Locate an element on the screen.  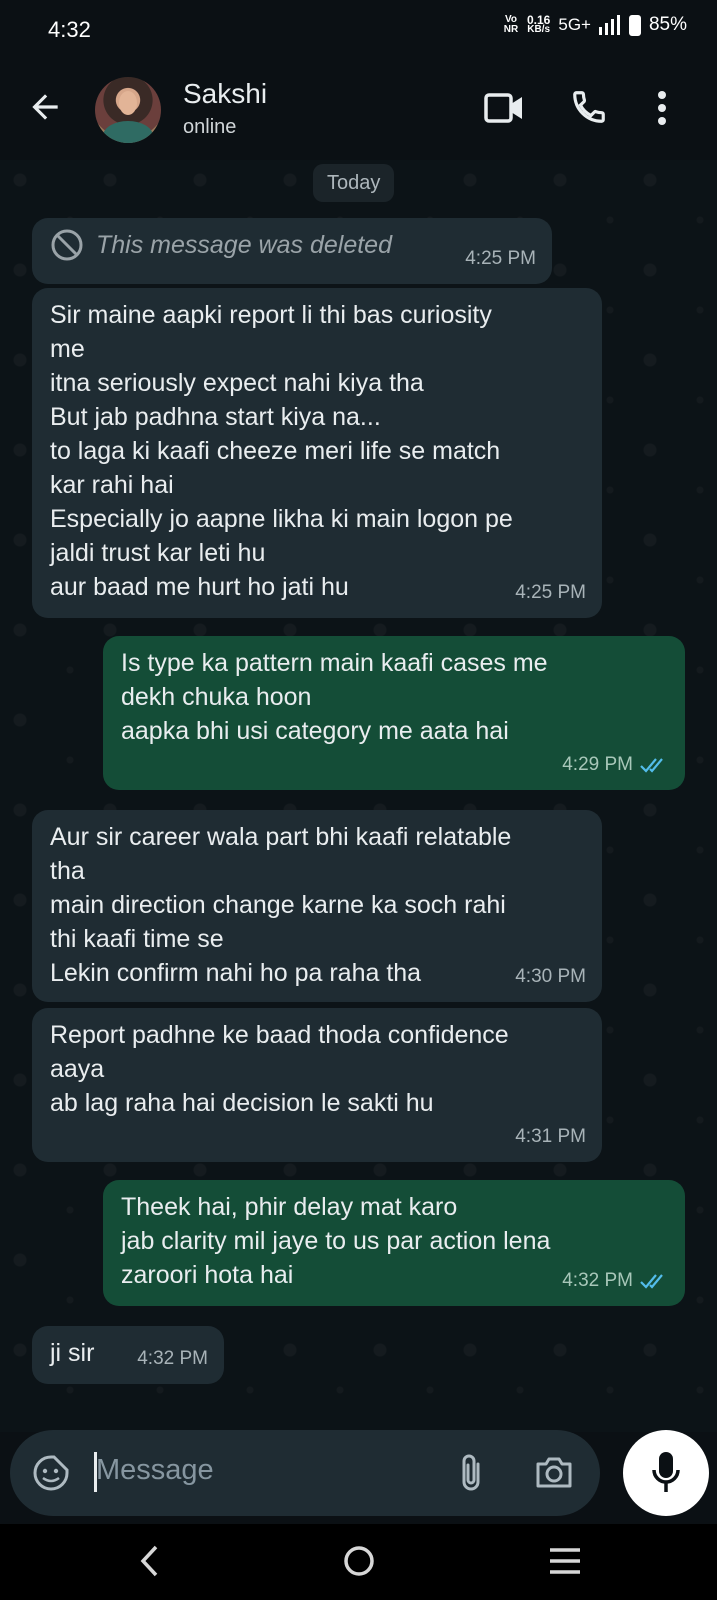
emoji-sticker-icon is located at coordinates (51, 1473).